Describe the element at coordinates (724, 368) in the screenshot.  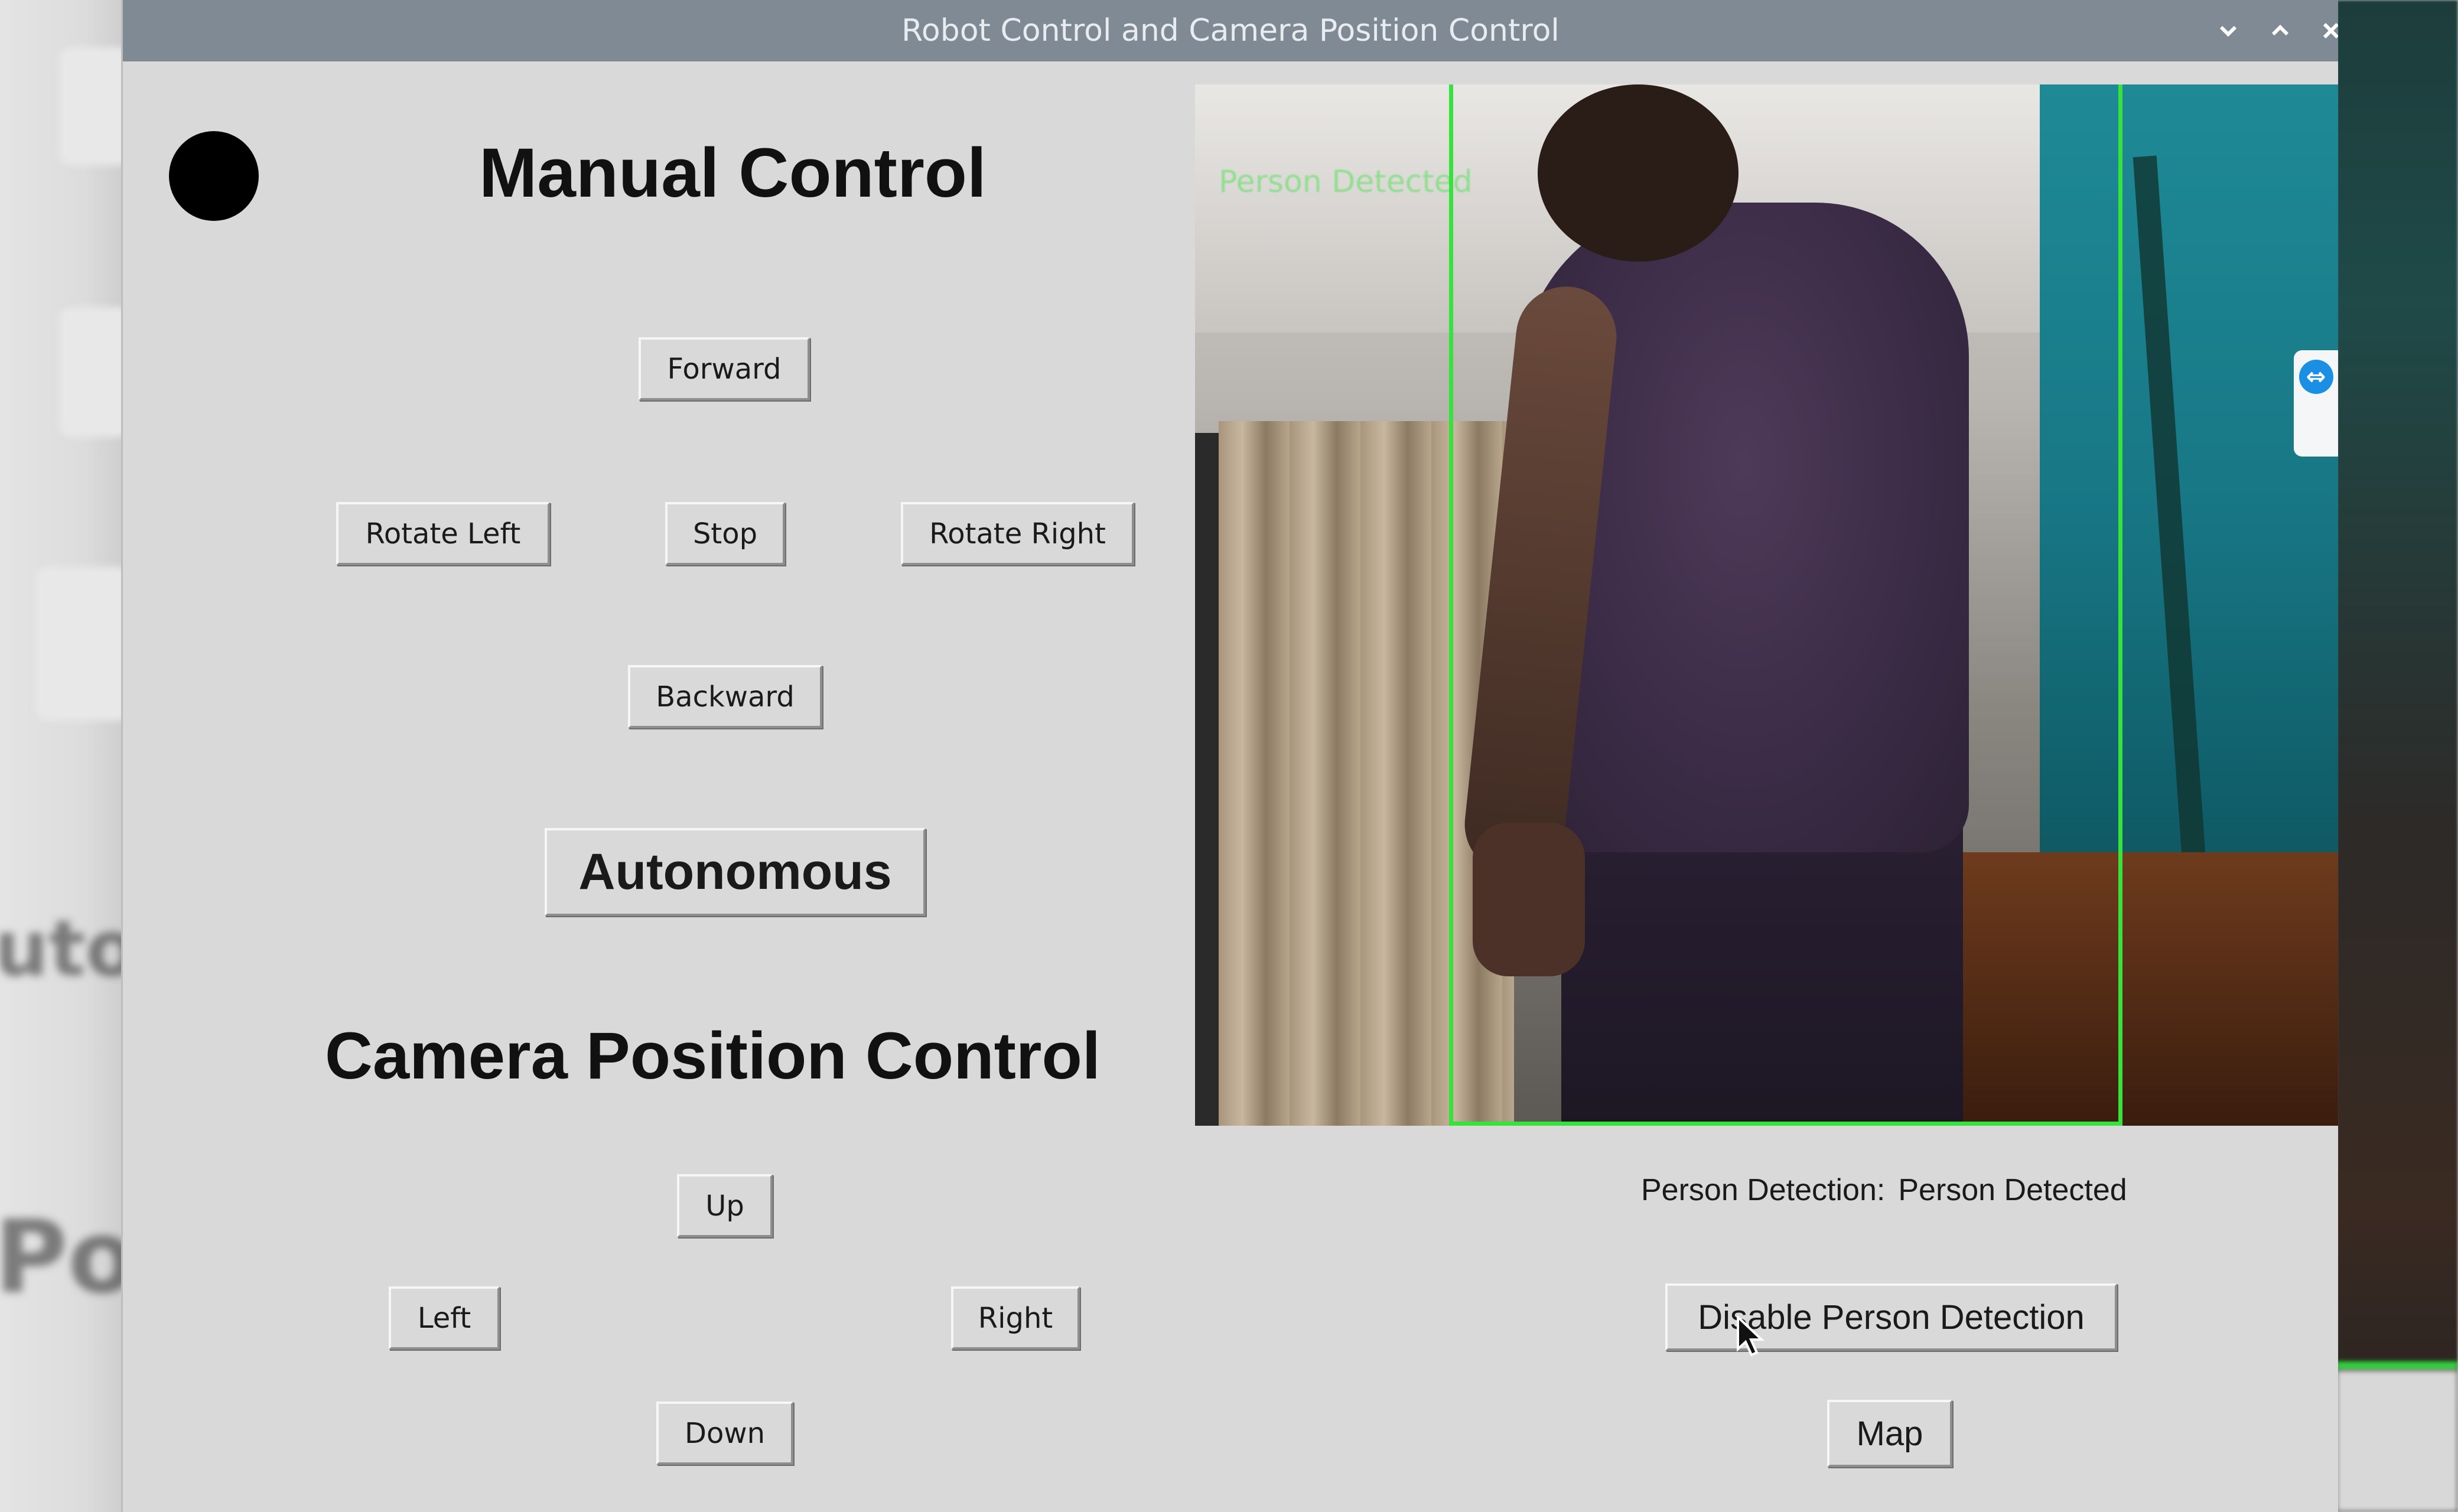
I see `forward-button: Forward` at that location.